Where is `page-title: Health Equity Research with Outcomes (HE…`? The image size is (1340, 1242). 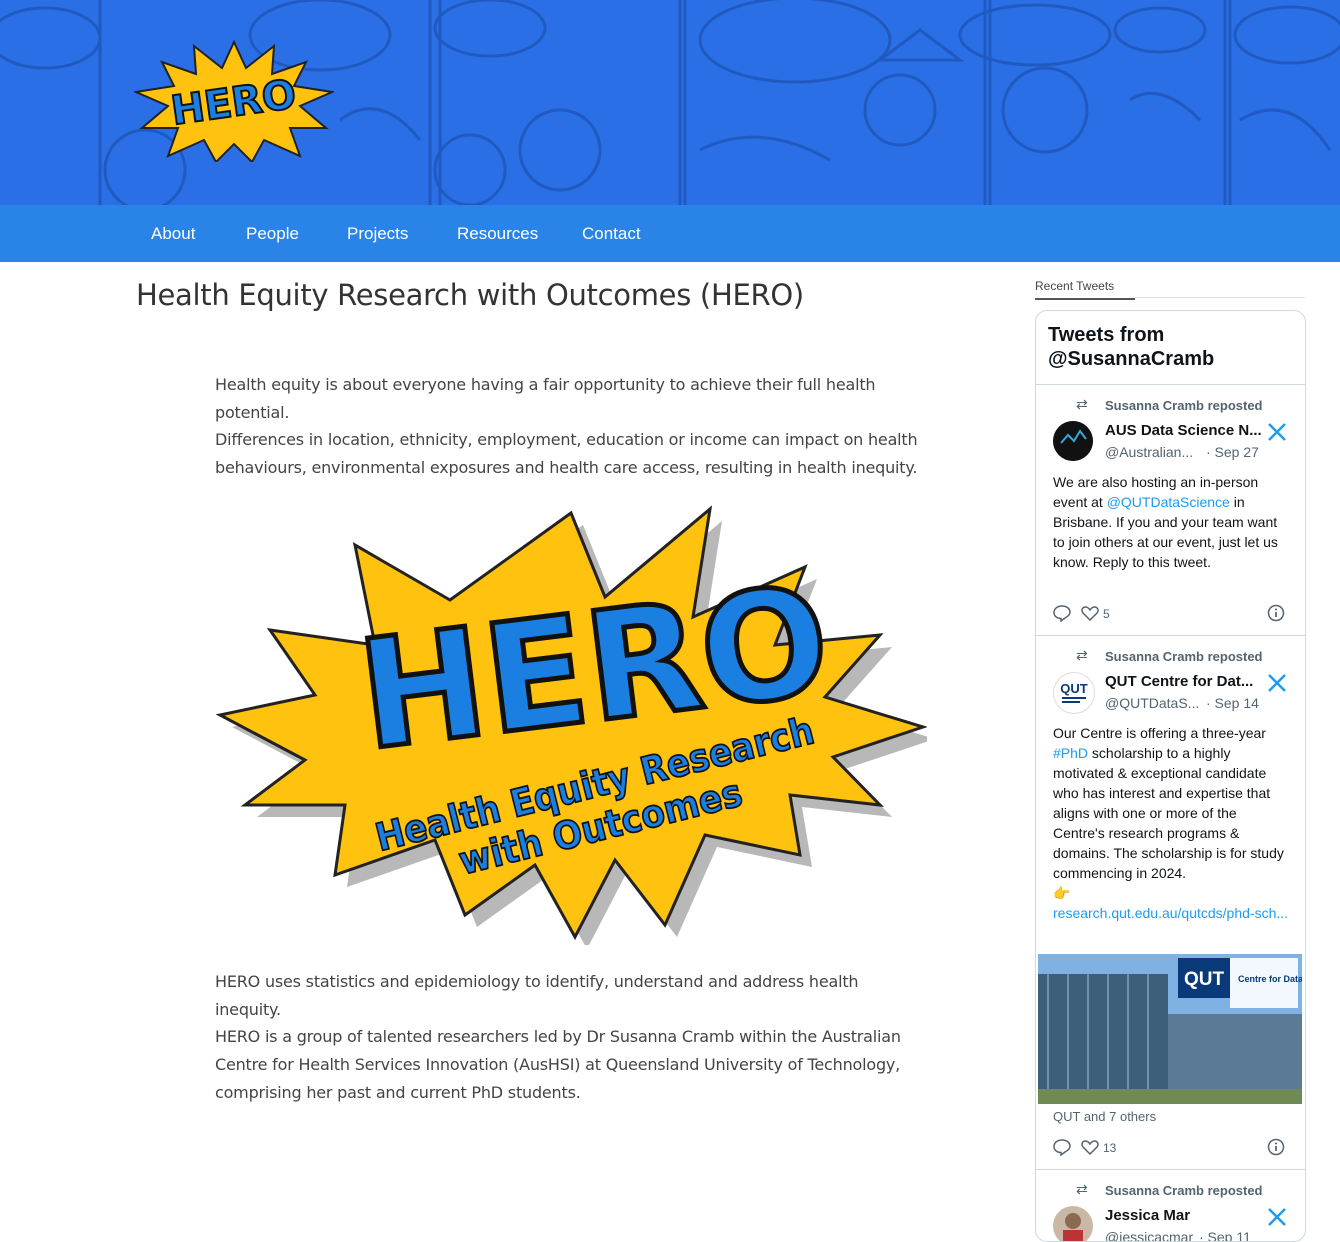 page-title: Health Equity Research with Outcomes (HE… is located at coordinates (470, 295).